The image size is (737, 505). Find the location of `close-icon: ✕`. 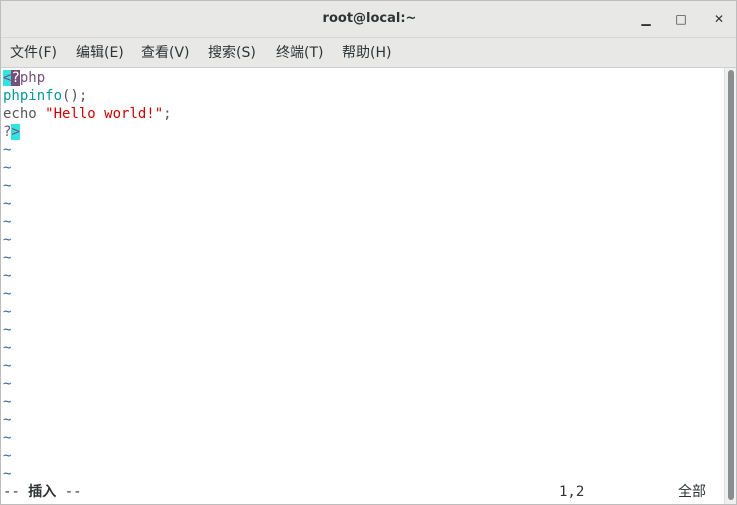

close-icon: ✕ is located at coordinates (719, 19).